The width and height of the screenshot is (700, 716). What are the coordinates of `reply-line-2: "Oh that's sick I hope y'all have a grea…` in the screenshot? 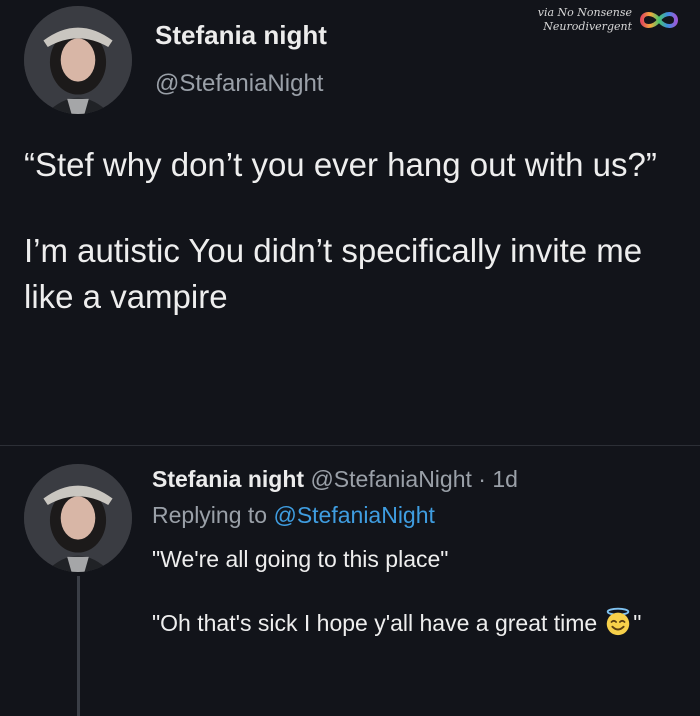 It's located at (417, 623).